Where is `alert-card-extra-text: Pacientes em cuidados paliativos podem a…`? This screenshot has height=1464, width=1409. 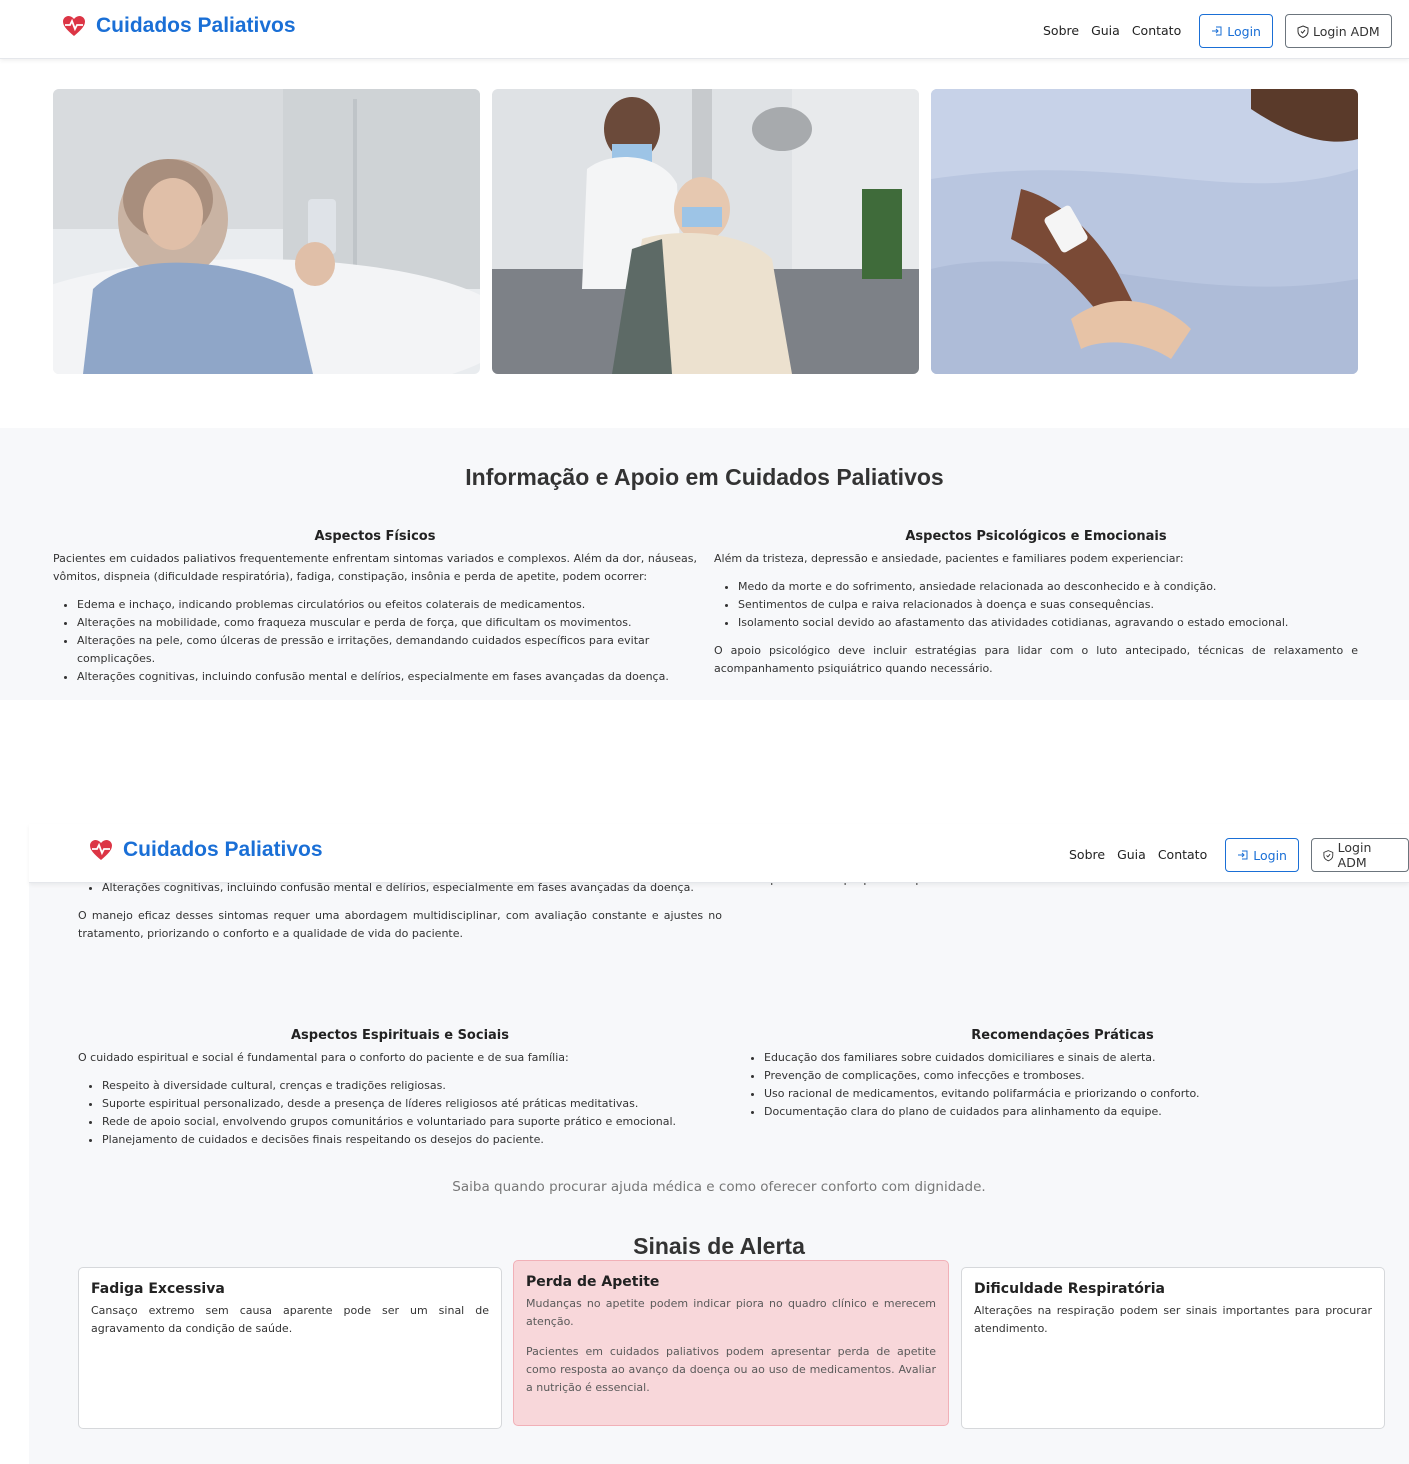 alert-card-extra-text: Pacientes em cuidados paliativos podem a… is located at coordinates (731, 1369).